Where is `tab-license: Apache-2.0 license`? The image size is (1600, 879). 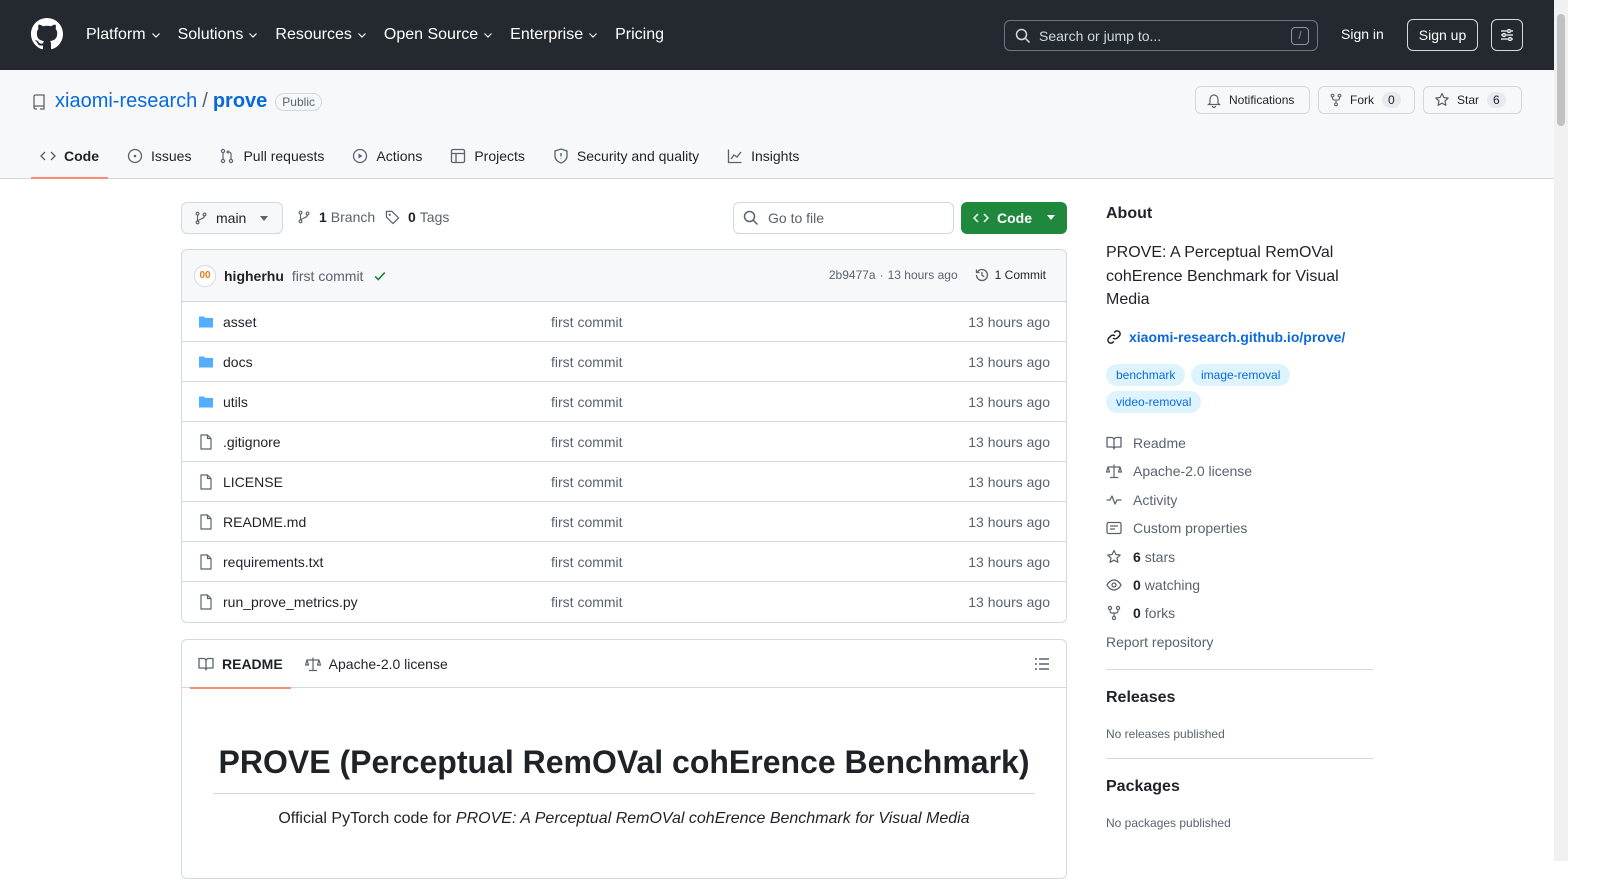
tab-license: Apache-2.0 license is located at coordinates (376, 664).